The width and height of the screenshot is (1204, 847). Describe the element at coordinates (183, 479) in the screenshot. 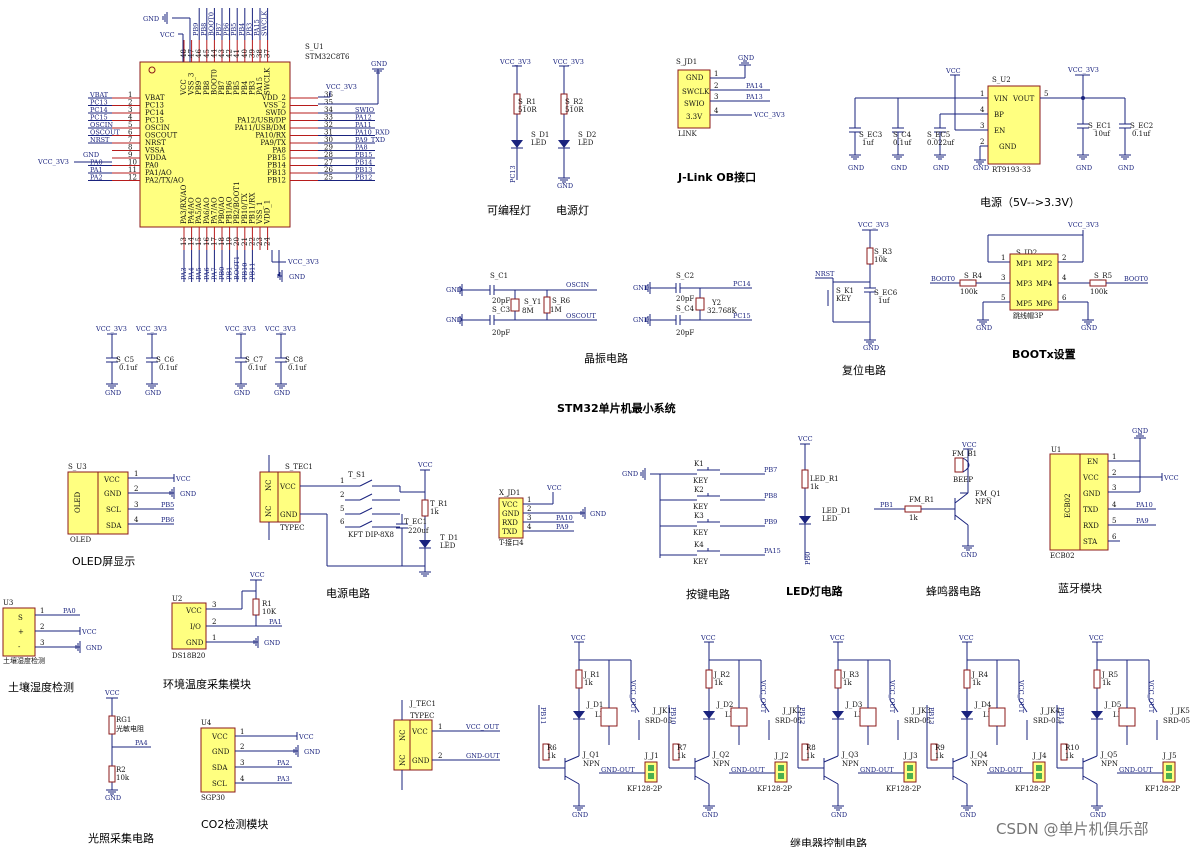

I see `oled-net1: VCC` at that location.